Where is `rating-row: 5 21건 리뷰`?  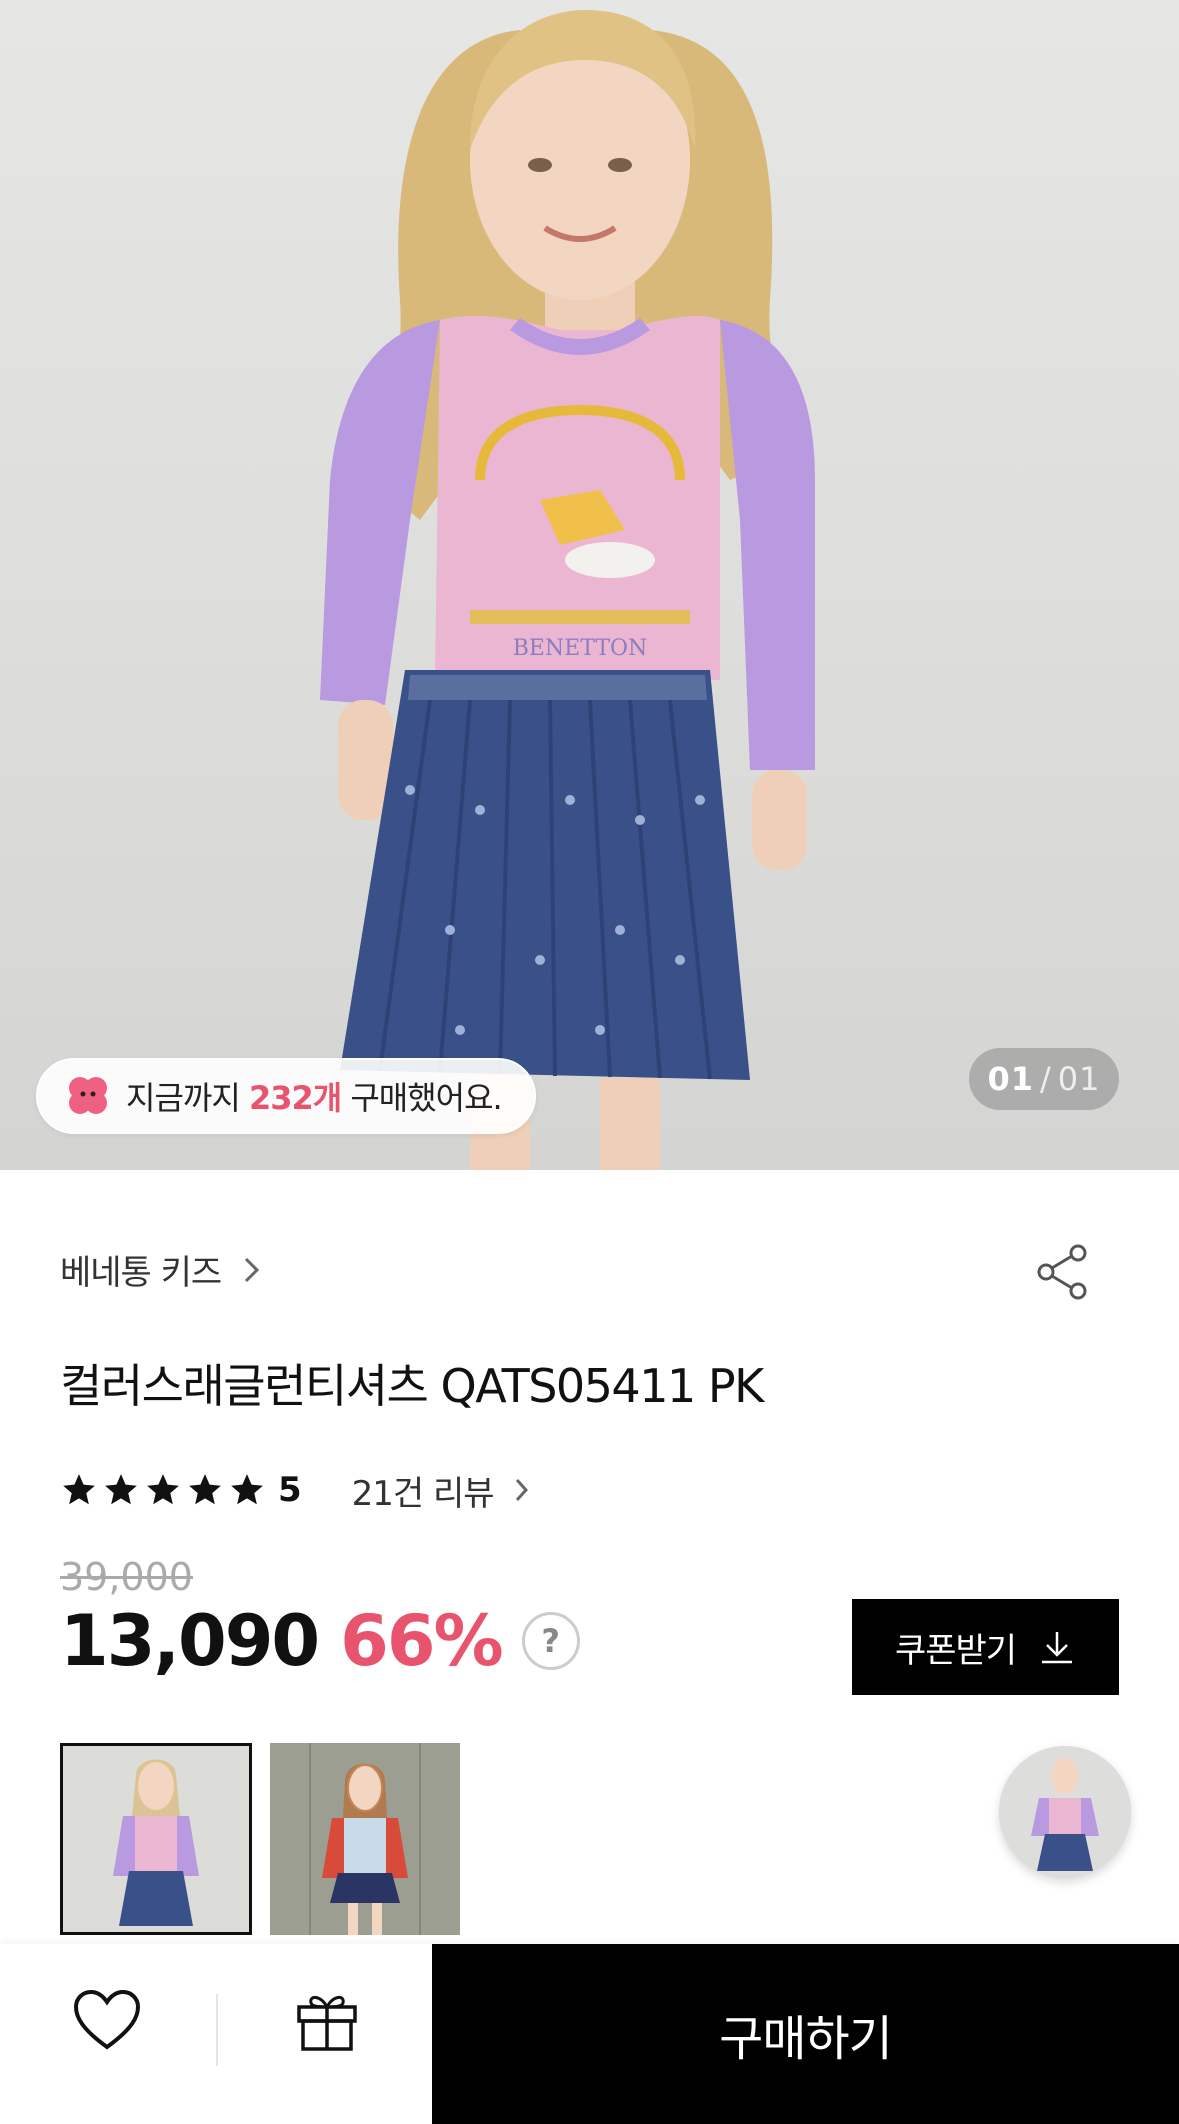
rating-row: 5 21건 리뷰 is located at coordinates (295, 1490).